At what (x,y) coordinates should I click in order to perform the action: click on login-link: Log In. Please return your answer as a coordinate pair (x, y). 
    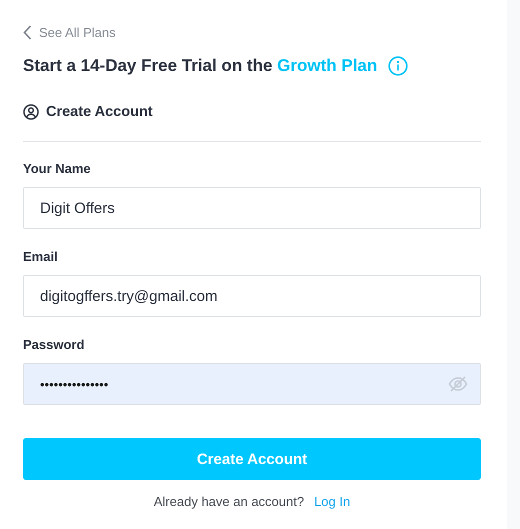
    Looking at the image, I should click on (332, 501).